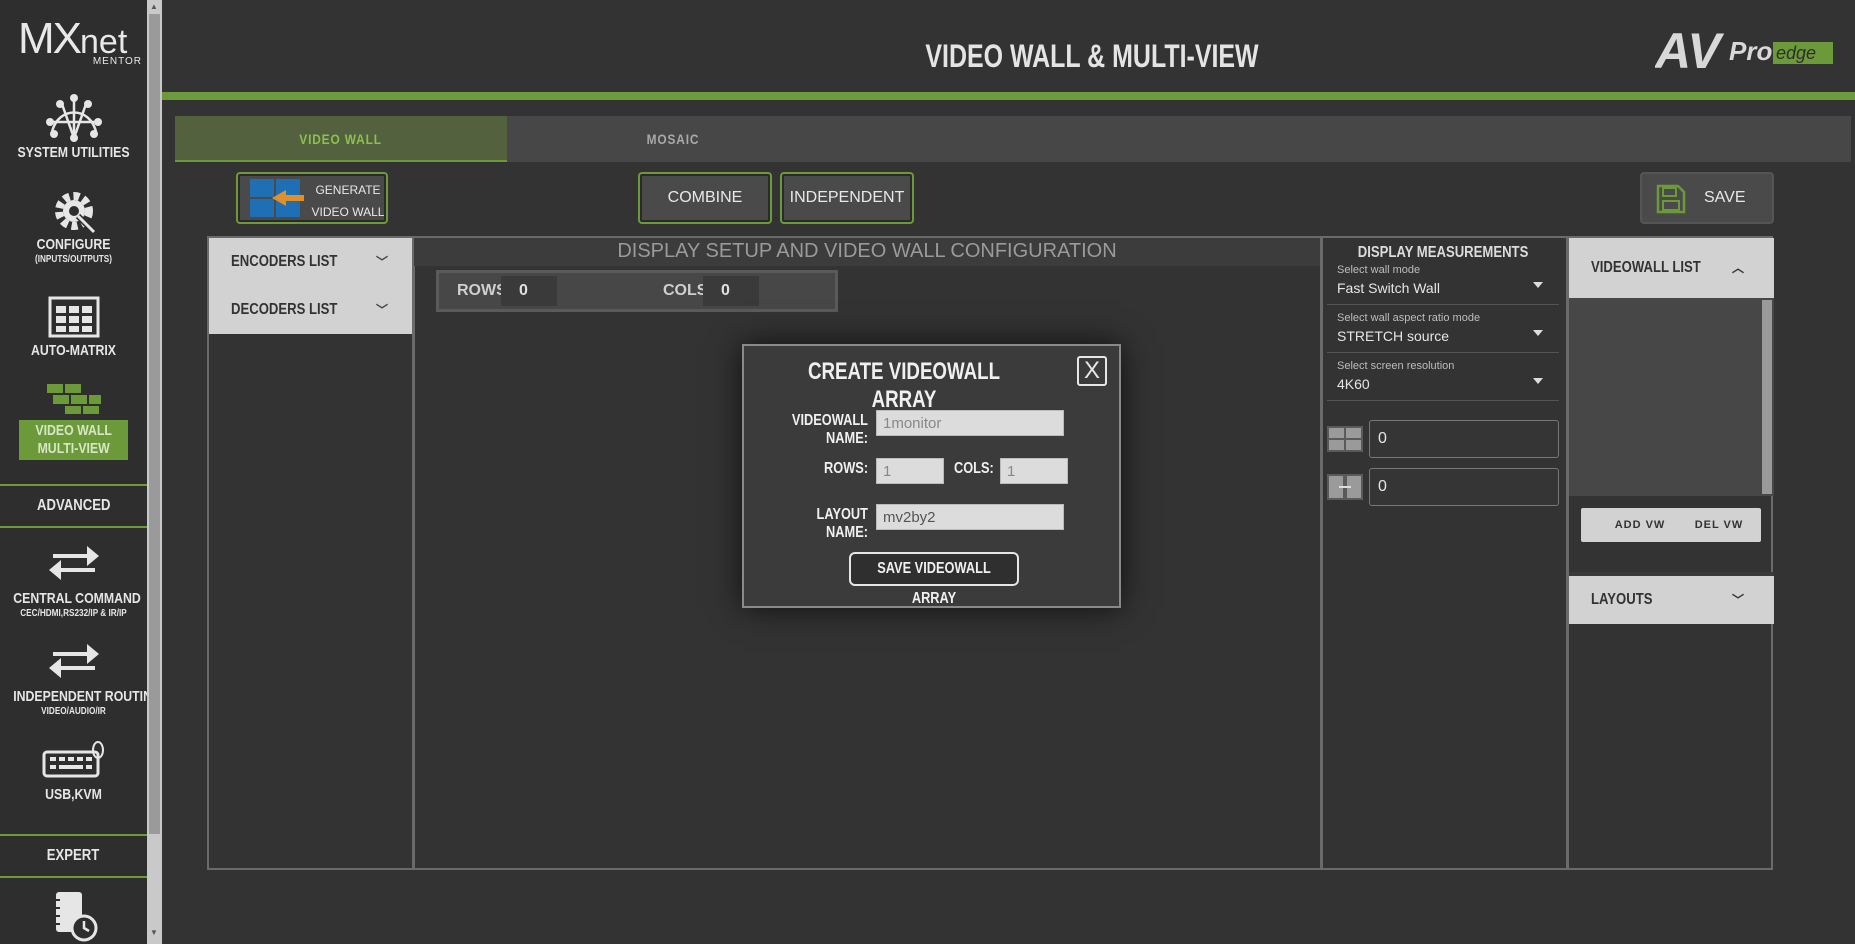 Image resolution: width=1855 pixels, height=944 pixels. What do you see at coordinates (1767, 397) in the screenshot?
I see `videowall-list-scrollbar` at bounding box center [1767, 397].